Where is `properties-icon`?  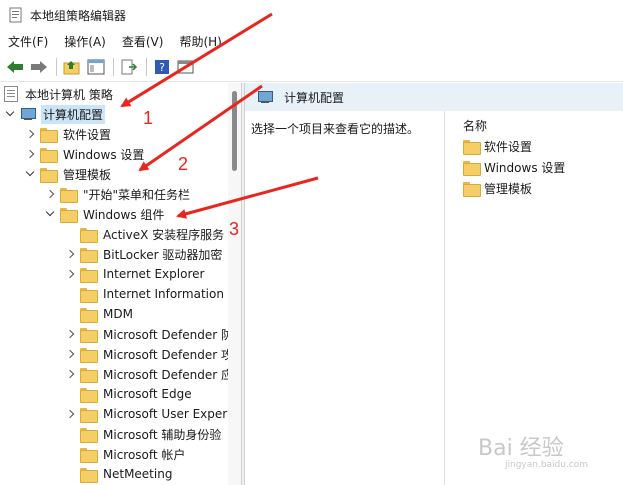 properties-icon is located at coordinates (186, 67).